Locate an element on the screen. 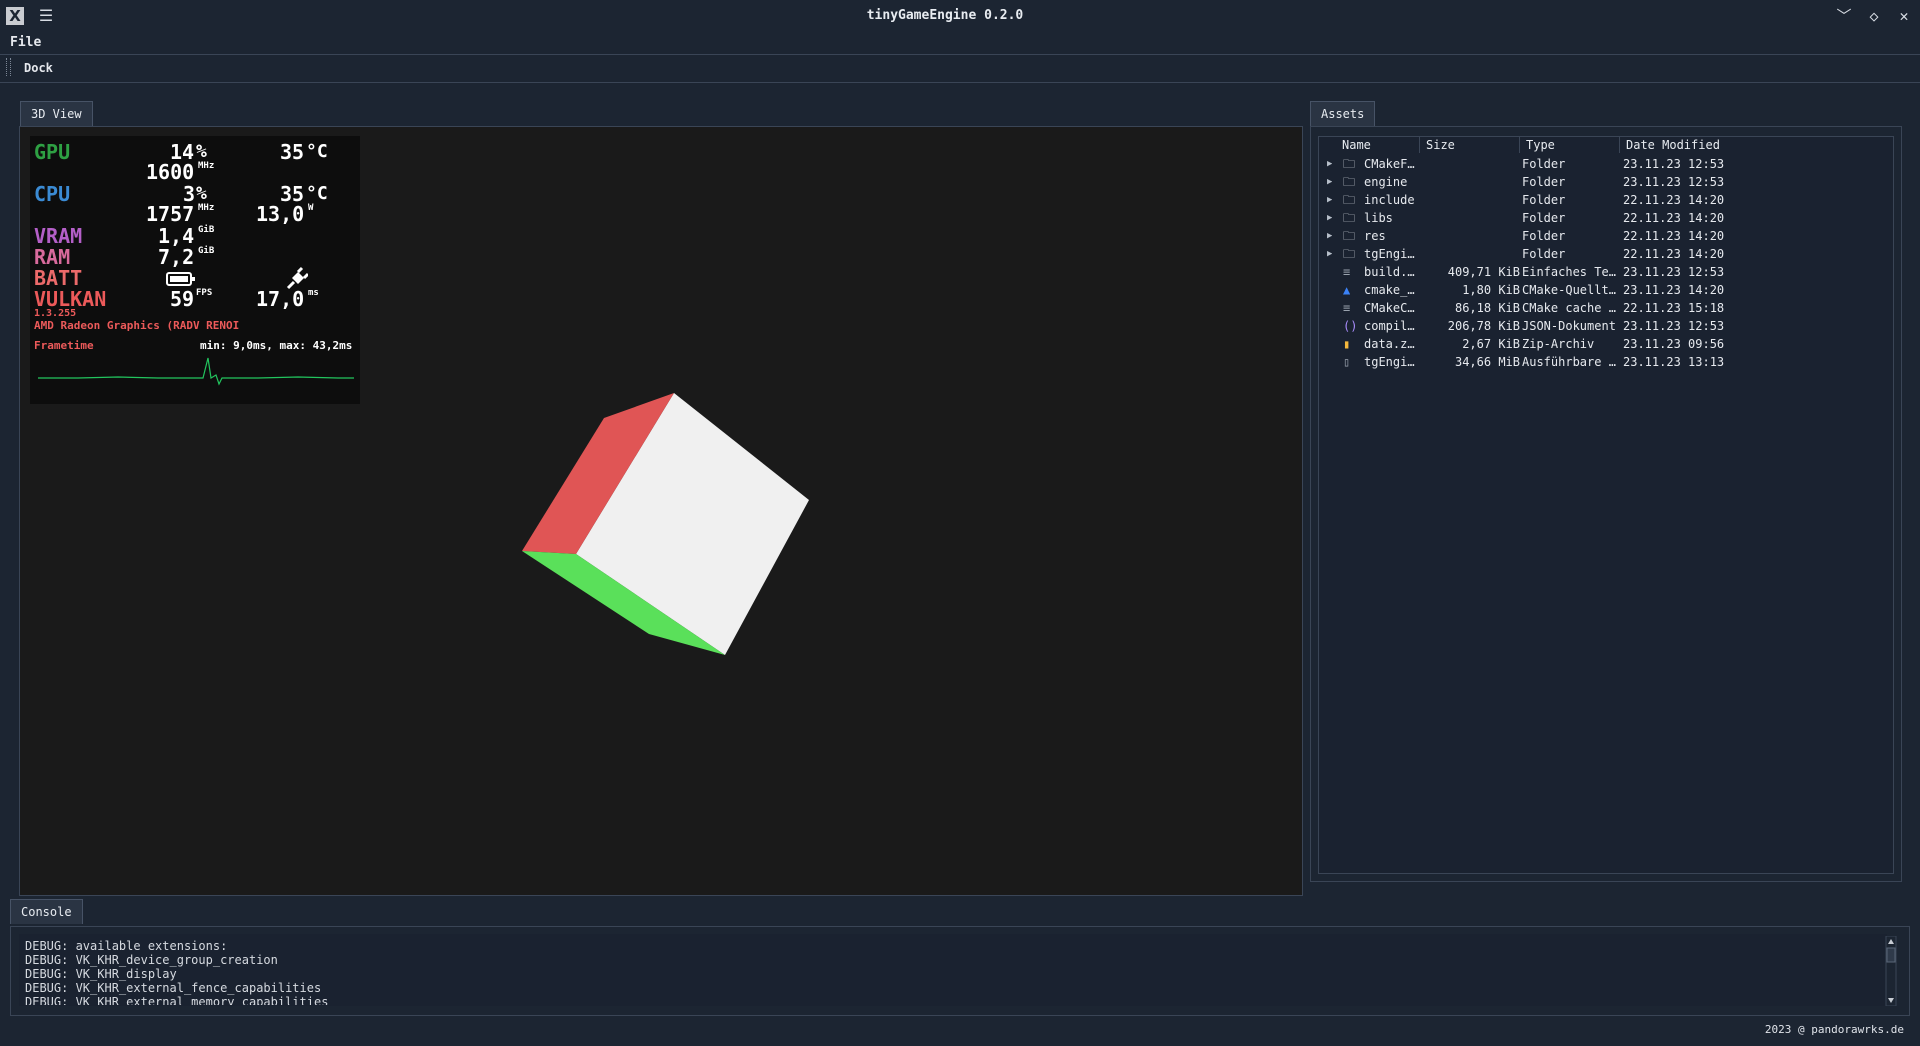  hud-gpu-temp: 35 is located at coordinates (292, 152).